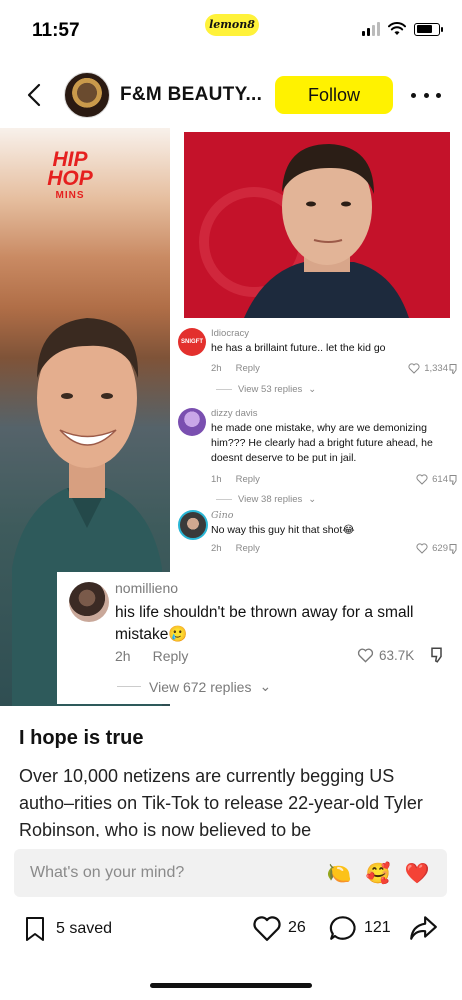 The image size is (462, 1000). What do you see at coordinates (87, 95) in the screenshot?
I see `author-avatar` at bounding box center [87, 95].